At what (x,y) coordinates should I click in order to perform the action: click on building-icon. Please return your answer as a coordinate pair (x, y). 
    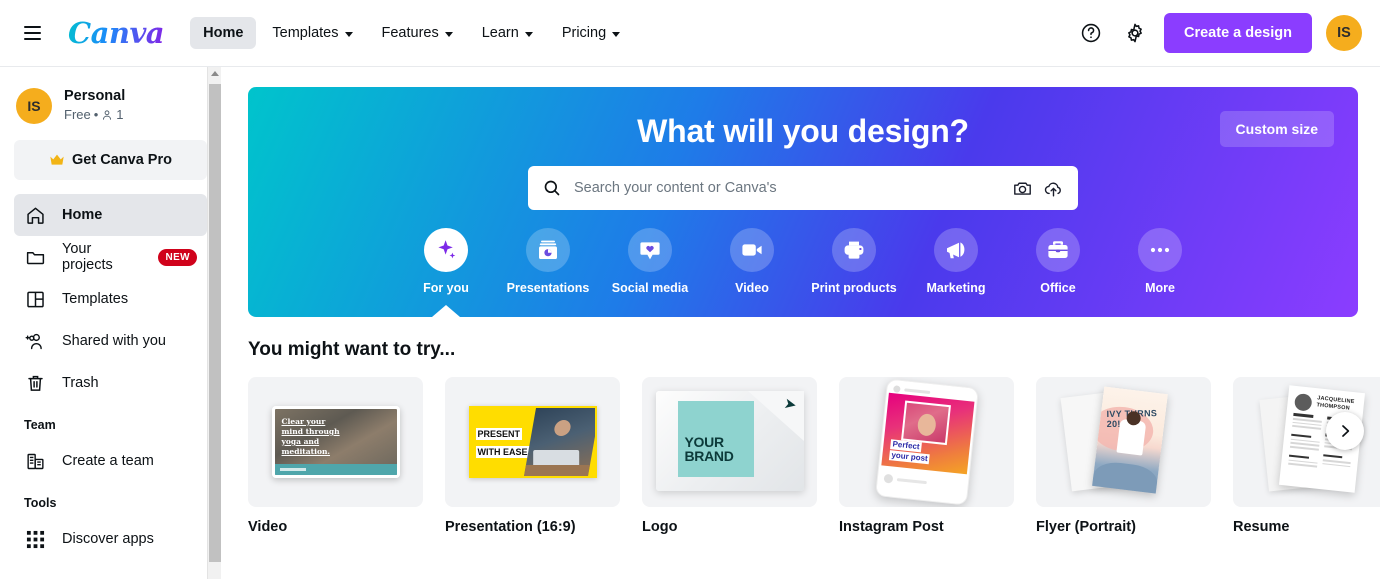
    Looking at the image, I should click on (35, 461).